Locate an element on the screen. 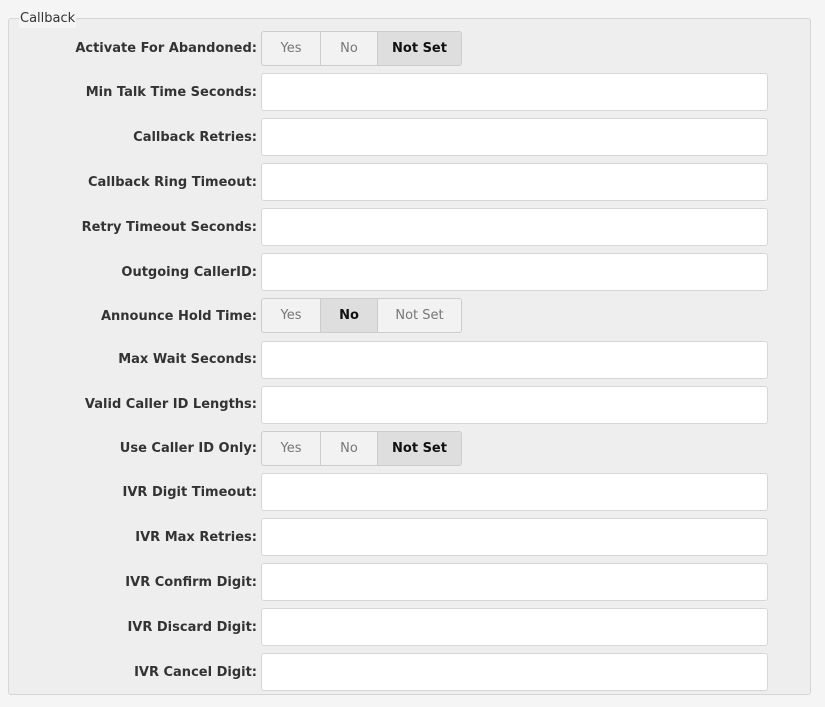 The height and width of the screenshot is (707, 825). ivr-cancel-digit-input is located at coordinates (514, 672).